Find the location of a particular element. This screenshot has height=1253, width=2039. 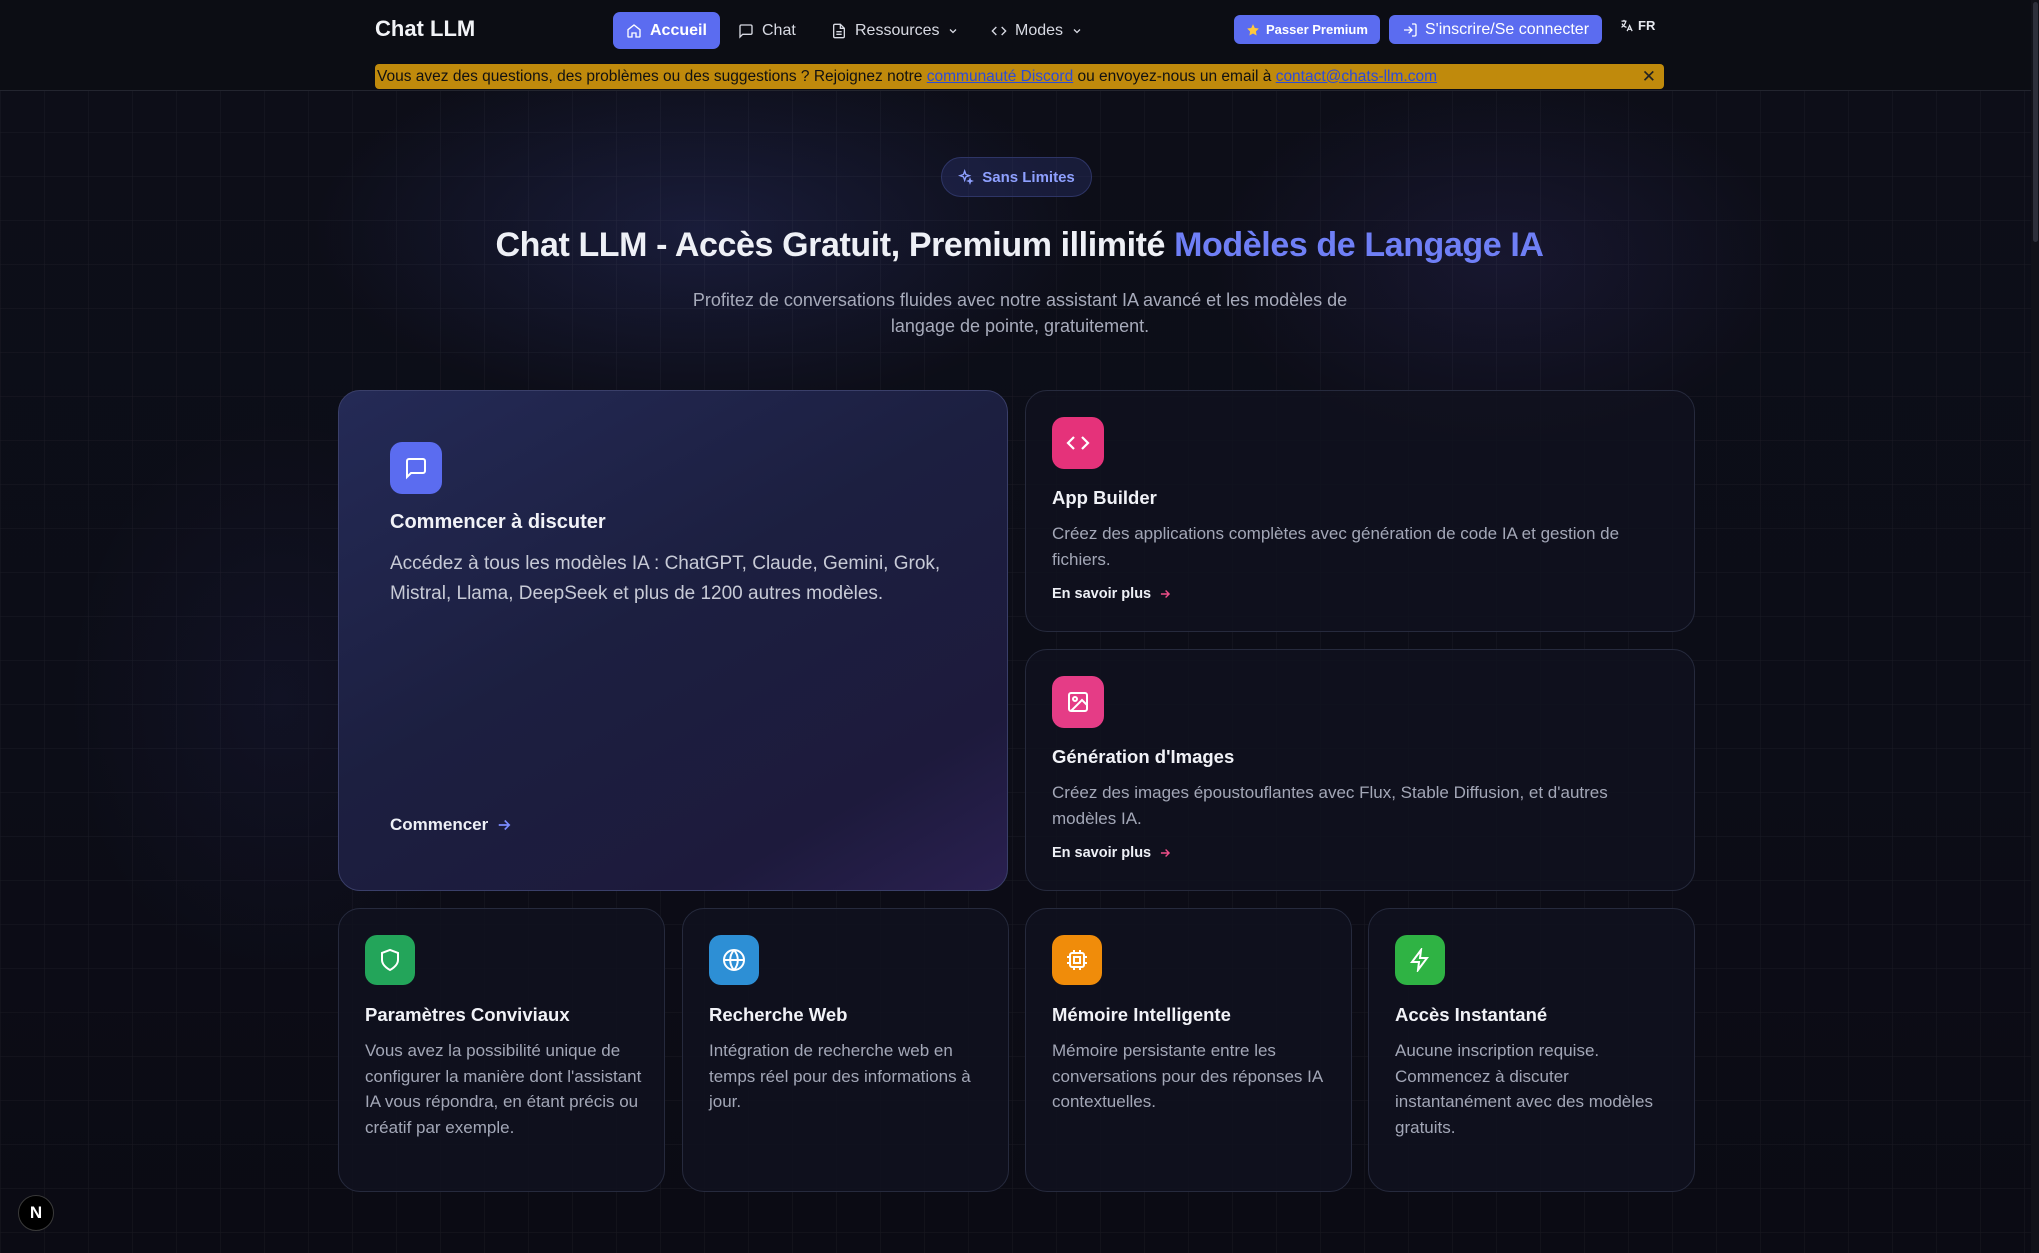

language-label: FR is located at coordinates (1647, 25).